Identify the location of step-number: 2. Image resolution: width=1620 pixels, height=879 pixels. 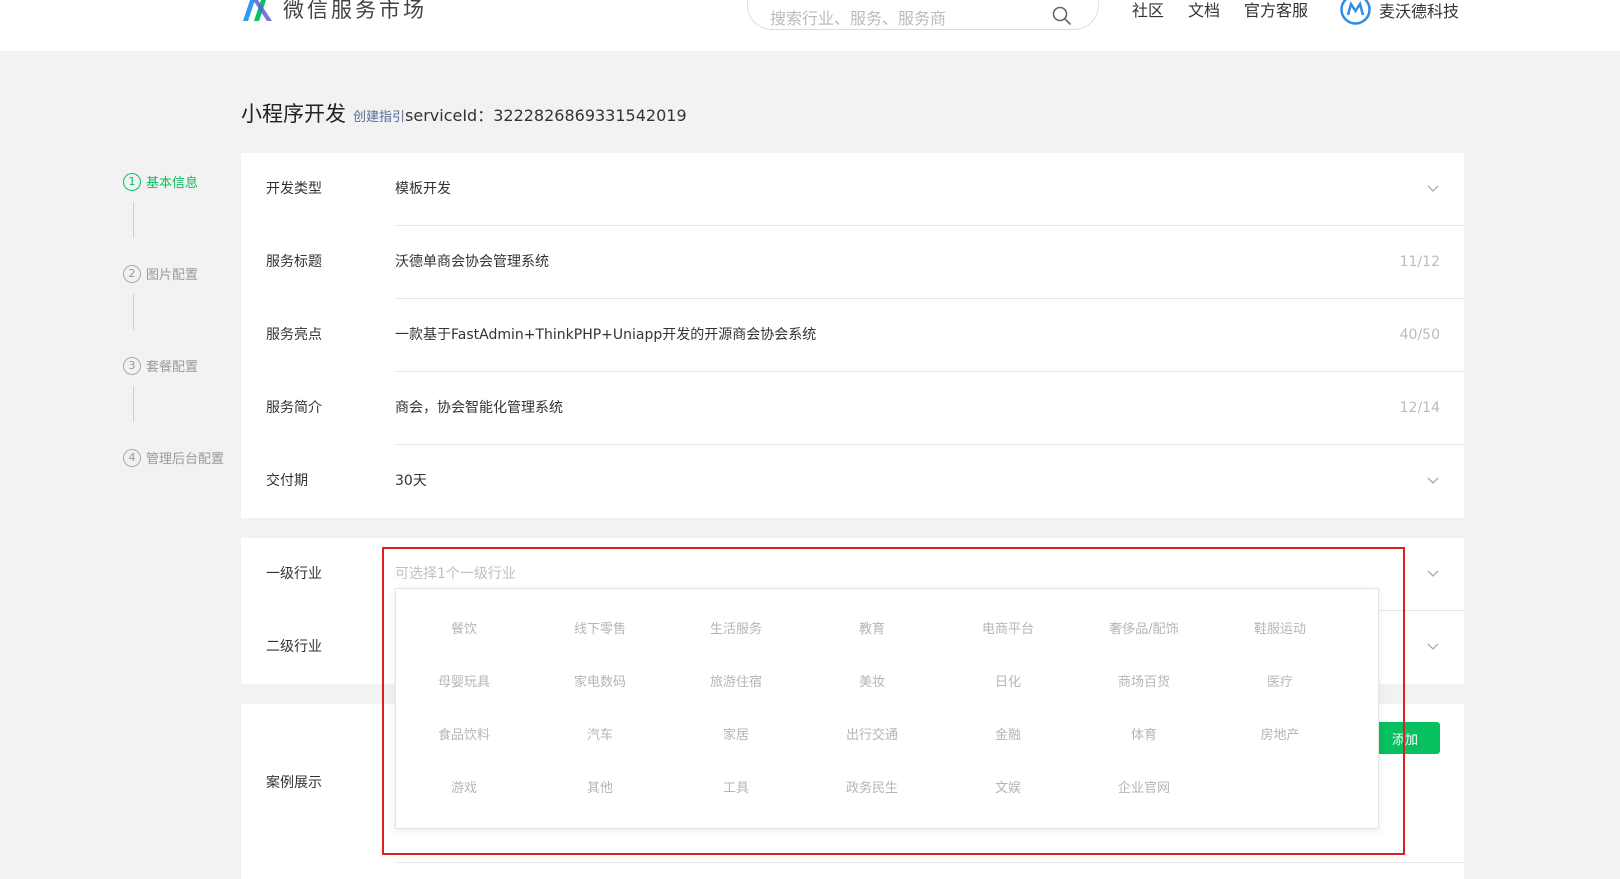
(132, 273).